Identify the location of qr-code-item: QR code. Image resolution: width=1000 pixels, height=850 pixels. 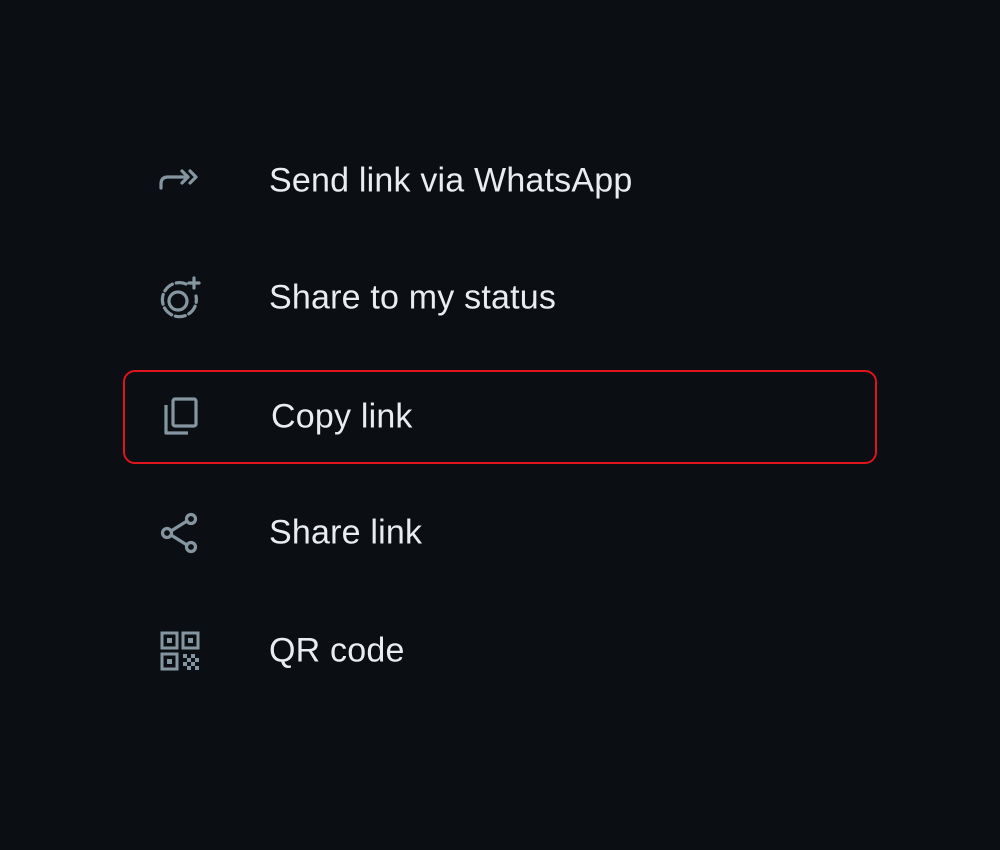
(500, 651).